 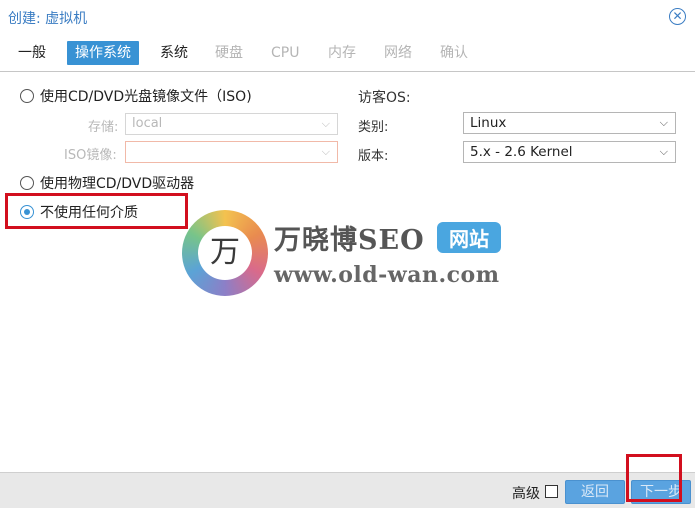 I want to click on os-type-label: 类别:, so click(x=373, y=127).